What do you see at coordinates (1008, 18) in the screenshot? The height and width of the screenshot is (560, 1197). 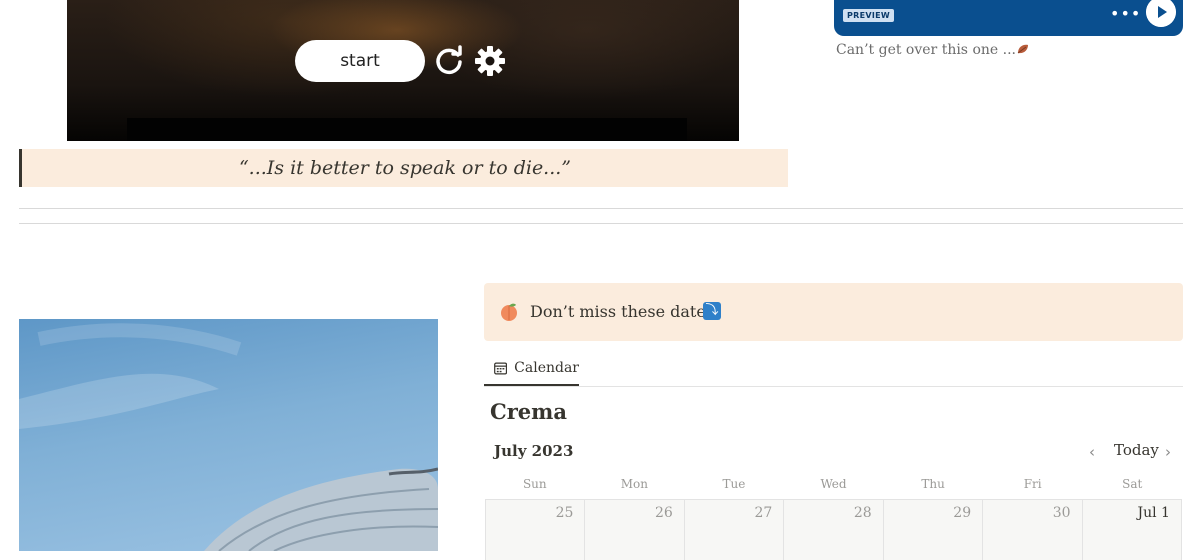 I see `music-embed-card: PREVIEW •••` at bounding box center [1008, 18].